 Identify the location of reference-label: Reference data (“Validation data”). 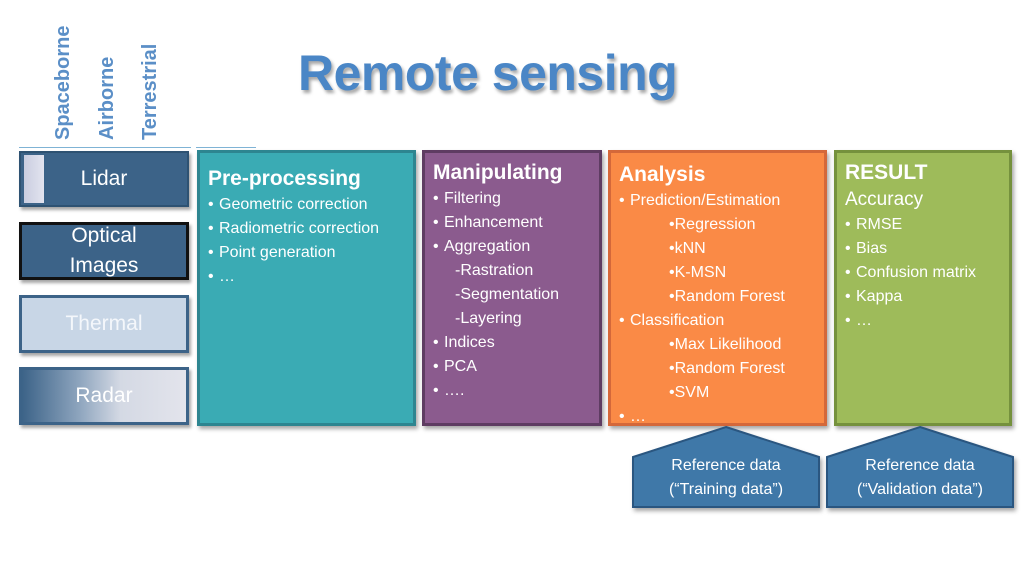
(920, 477).